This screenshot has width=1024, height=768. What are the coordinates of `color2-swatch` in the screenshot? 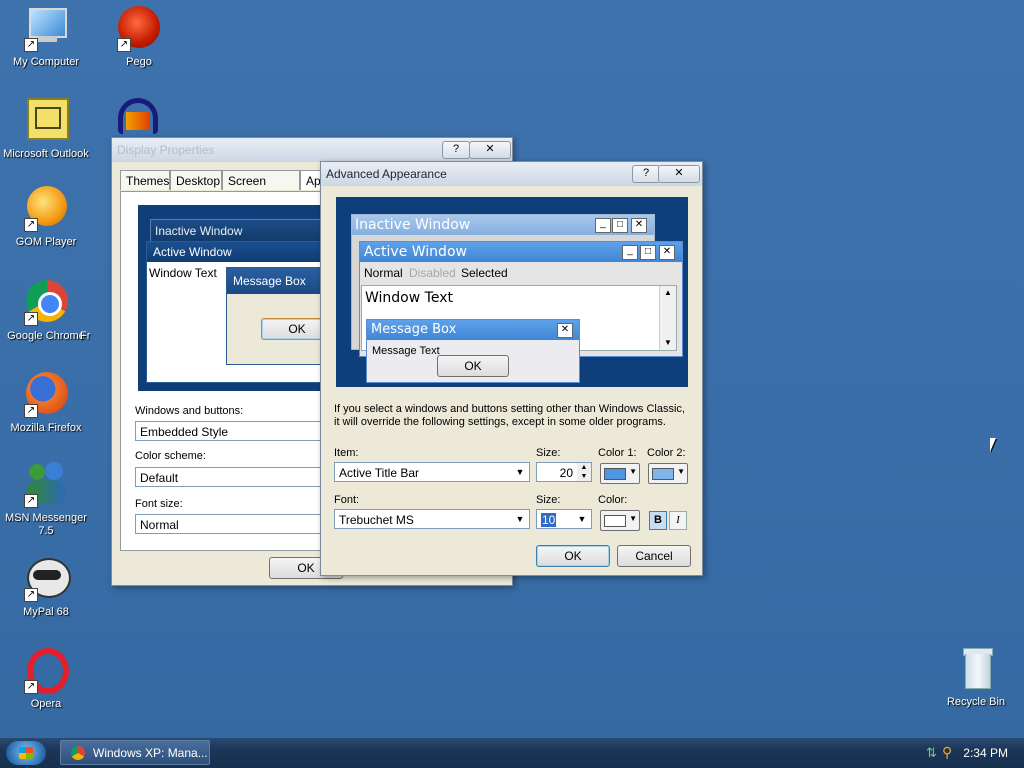 It's located at (663, 474).